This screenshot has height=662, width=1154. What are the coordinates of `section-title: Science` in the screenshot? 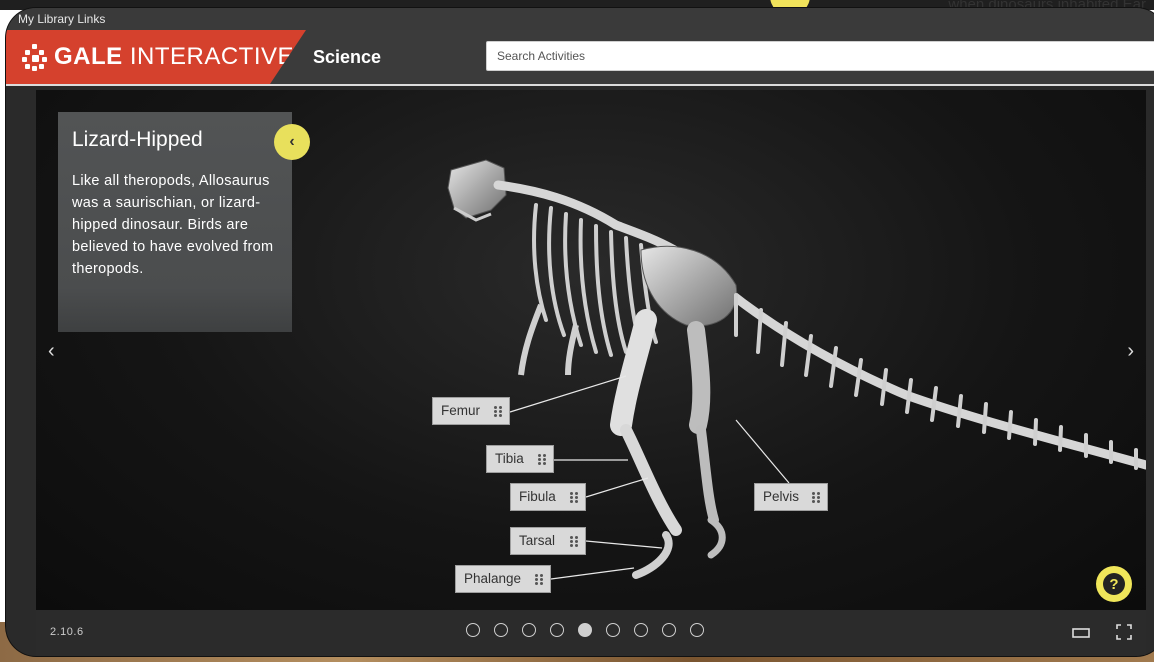 It's located at (347, 57).